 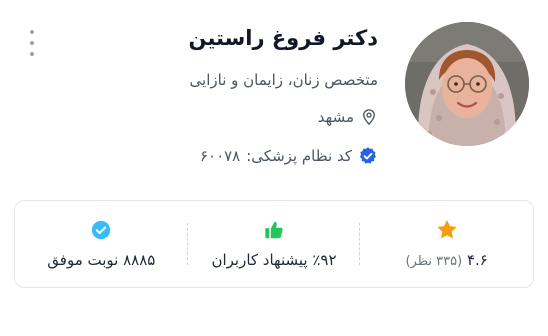 I want to click on doctor-name: دکتر فروغ راستین, so click(x=283, y=38).